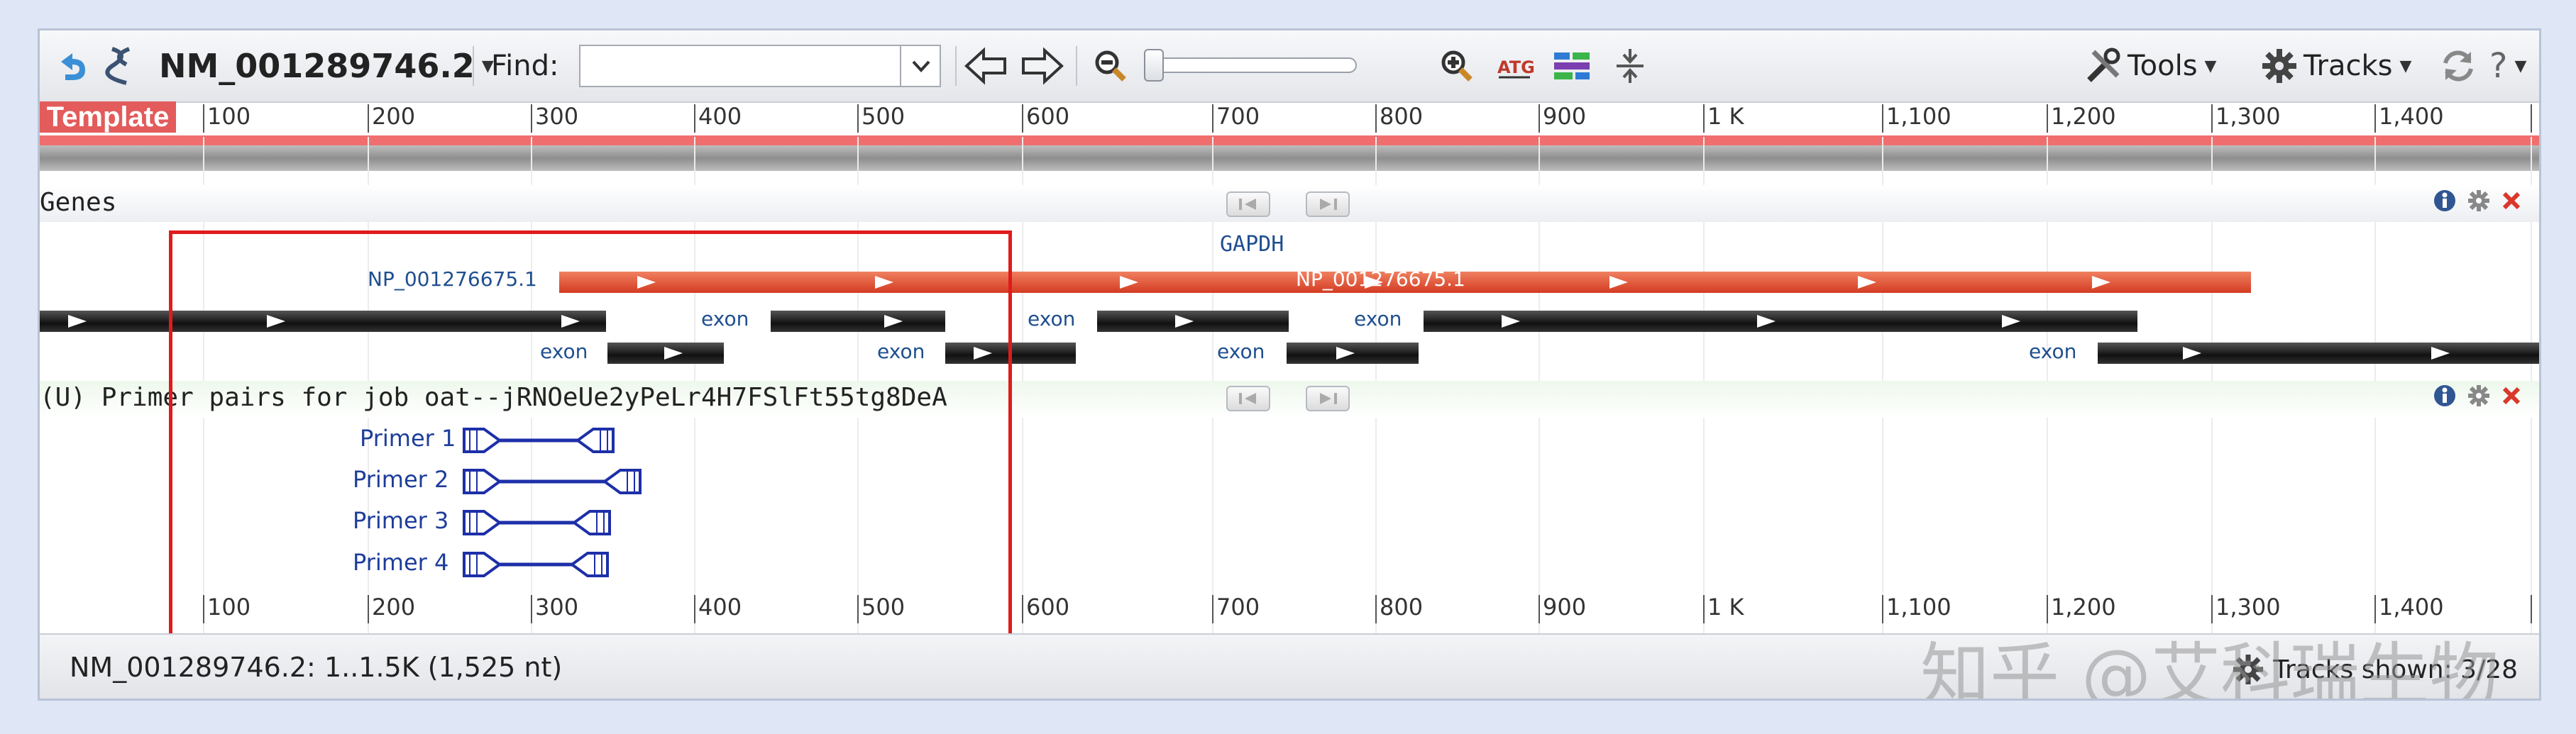  I want to click on ruler-tick-label: 700, so click(1238, 607).